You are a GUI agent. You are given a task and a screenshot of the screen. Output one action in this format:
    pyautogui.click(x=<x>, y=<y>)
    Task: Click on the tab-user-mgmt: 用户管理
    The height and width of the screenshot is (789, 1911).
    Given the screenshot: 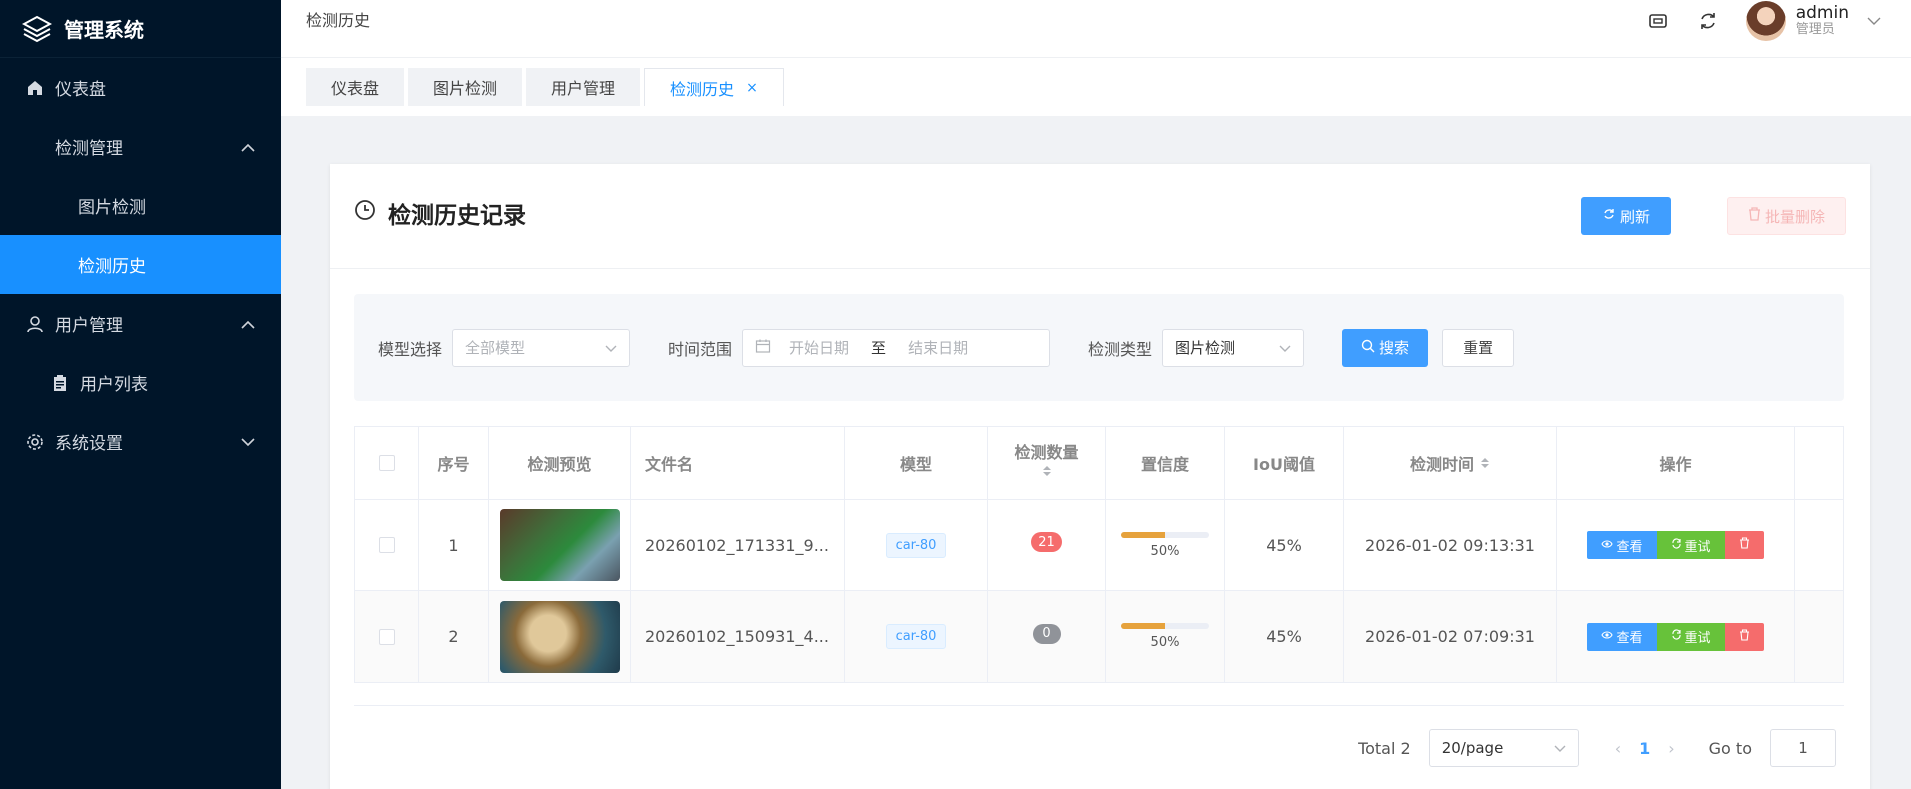 What is the action you would take?
    pyautogui.click(x=583, y=87)
    